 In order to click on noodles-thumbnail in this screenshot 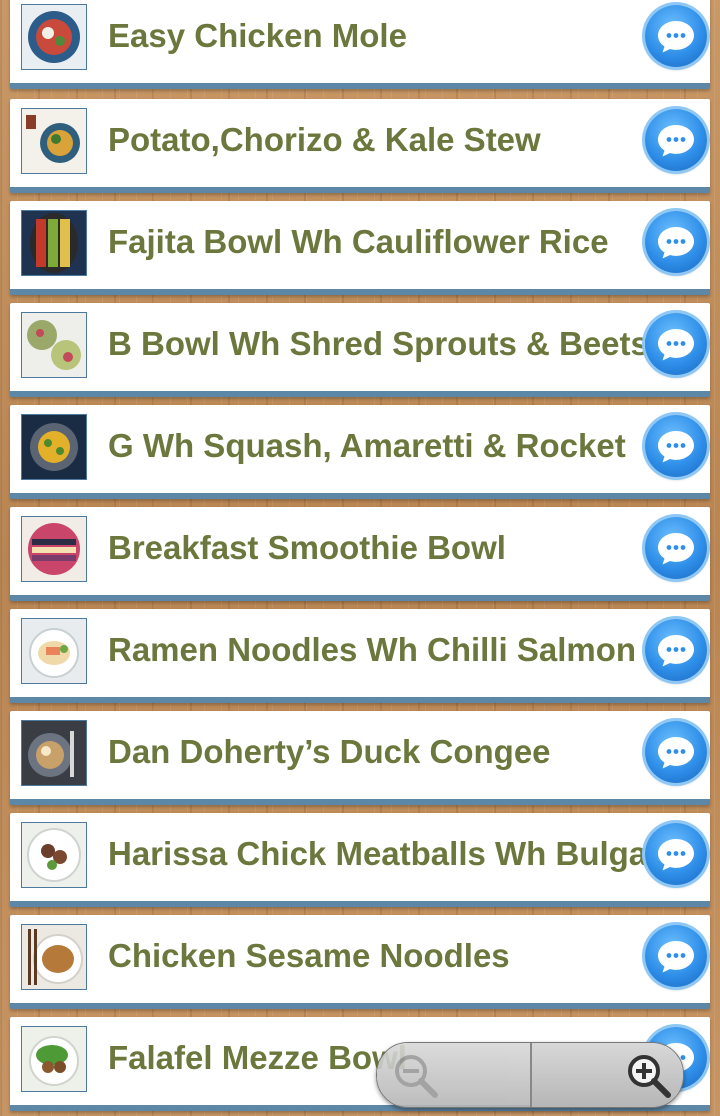, I will do `click(54, 957)`.